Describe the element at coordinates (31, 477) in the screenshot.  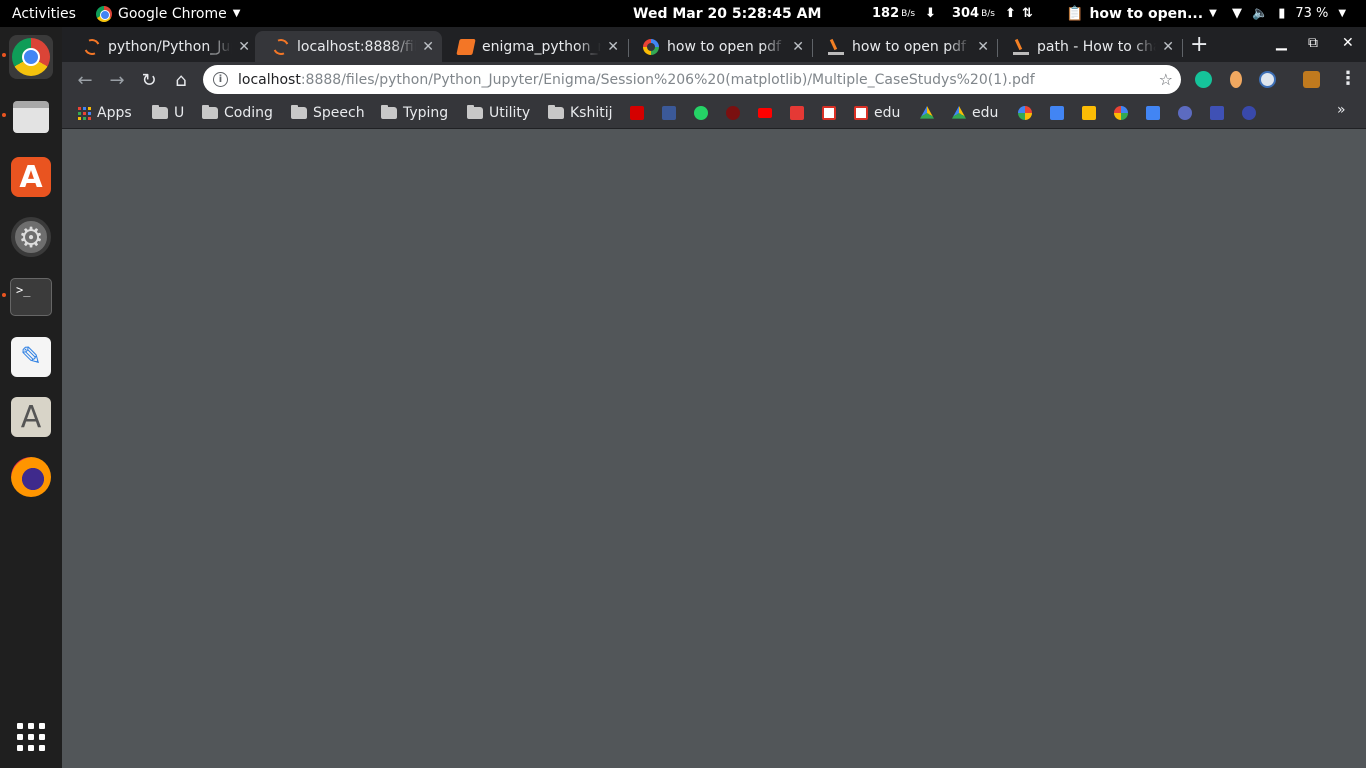
I see `dock-firefox` at that location.